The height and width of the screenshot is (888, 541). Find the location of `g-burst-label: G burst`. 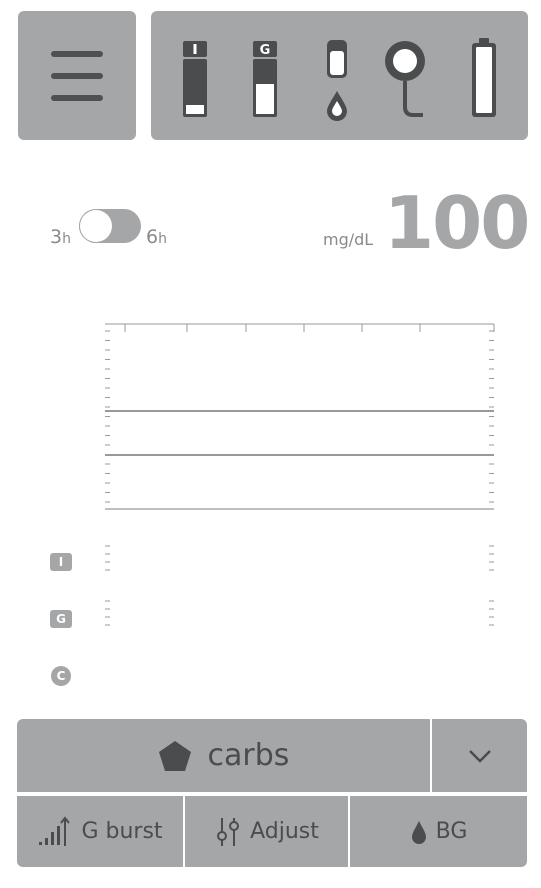

g-burst-label: G burst is located at coordinates (122, 831).